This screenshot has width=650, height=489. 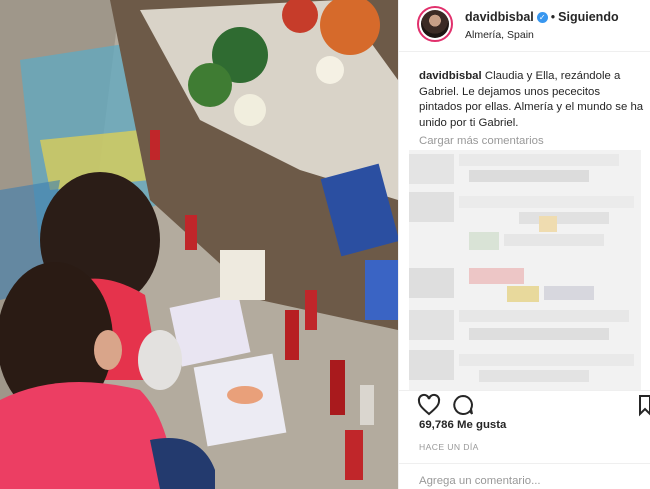 I want to click on heart-icon, so click(x=429, y=405).